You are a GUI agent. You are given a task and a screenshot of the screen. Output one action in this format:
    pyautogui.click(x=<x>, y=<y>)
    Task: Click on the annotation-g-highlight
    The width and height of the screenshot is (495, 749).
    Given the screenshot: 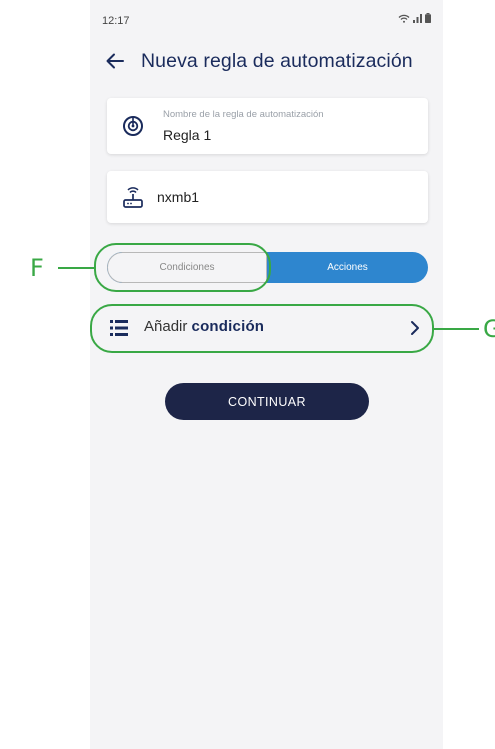 What is the action you would take?
    pyautogui.click(x=262, y=328)
    